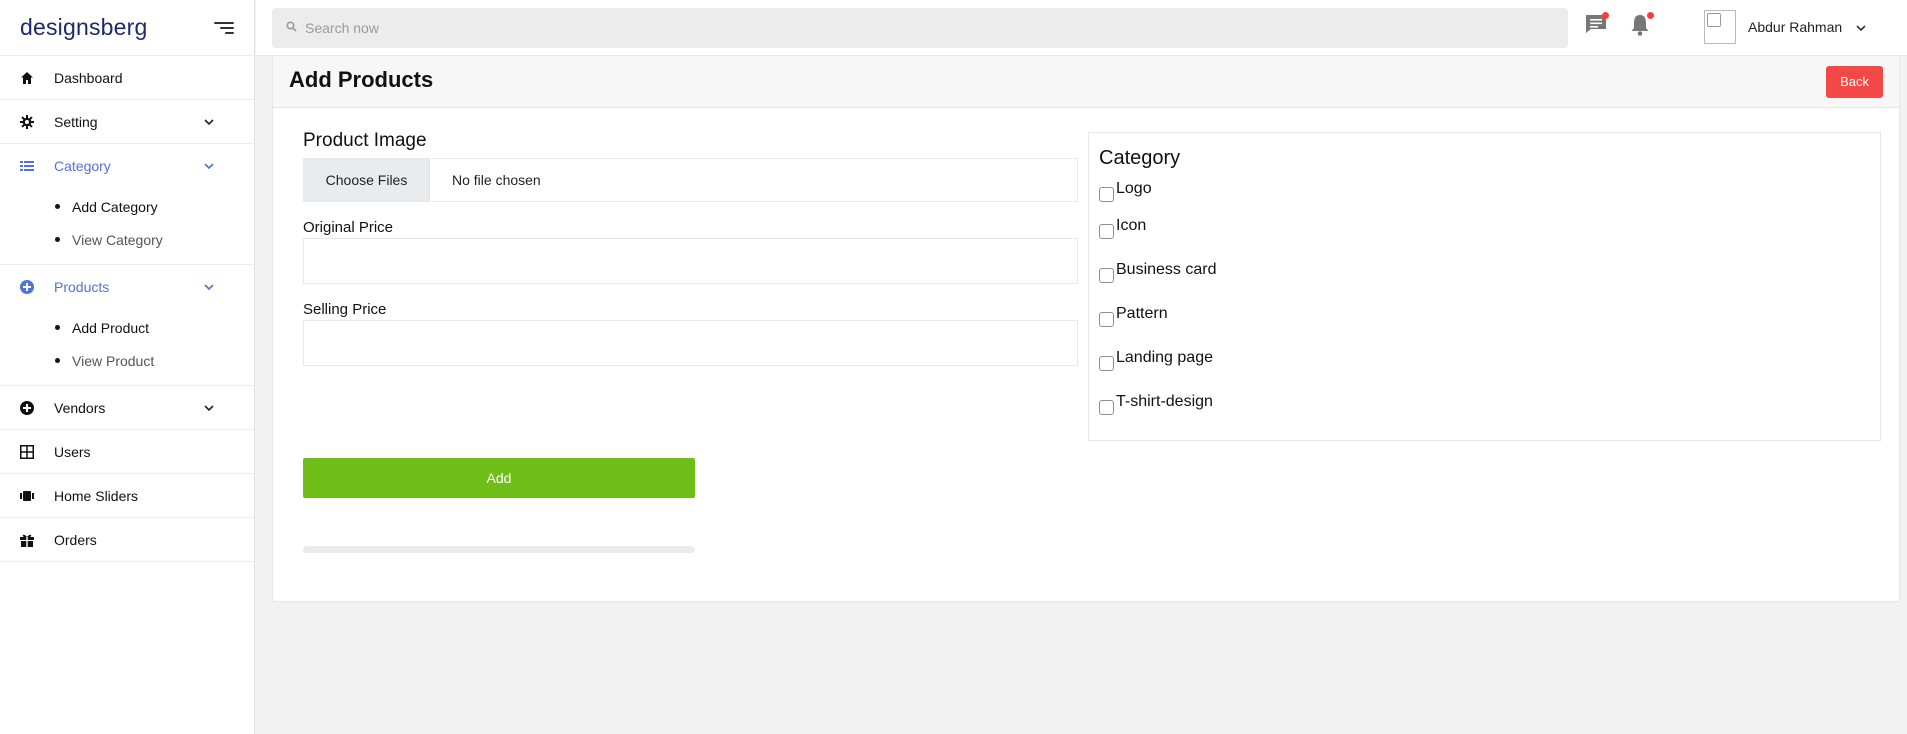  What do you see at coordinates (127, 540) in the screenshot?
I see `sidebar-item-orders: Orders` at bounding box center [127, 540].